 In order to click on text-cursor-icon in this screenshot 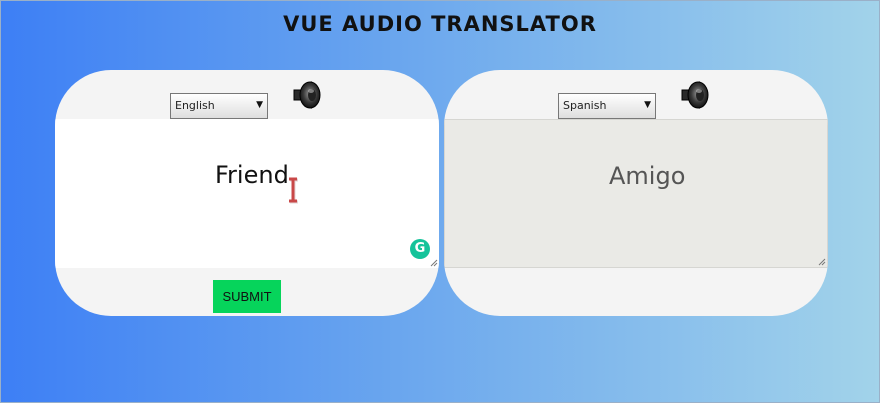, I will do `click(293, 190)`.